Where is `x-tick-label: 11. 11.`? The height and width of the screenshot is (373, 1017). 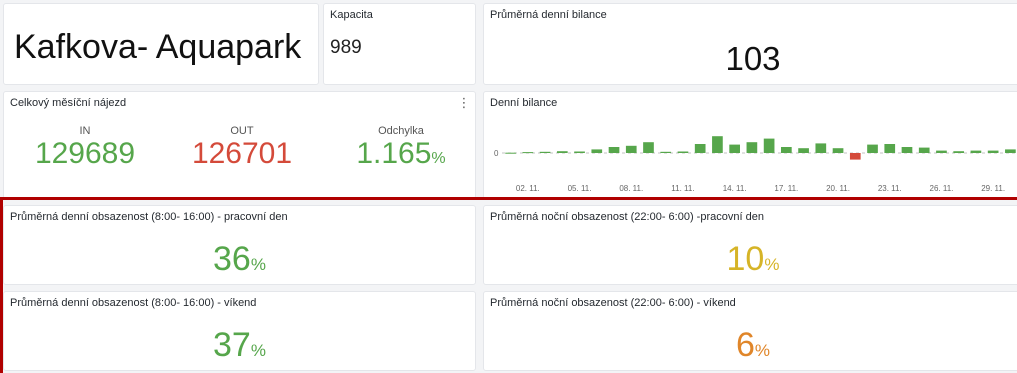
x-tick-label: 11. 11. is located at coordinates (682, 188).